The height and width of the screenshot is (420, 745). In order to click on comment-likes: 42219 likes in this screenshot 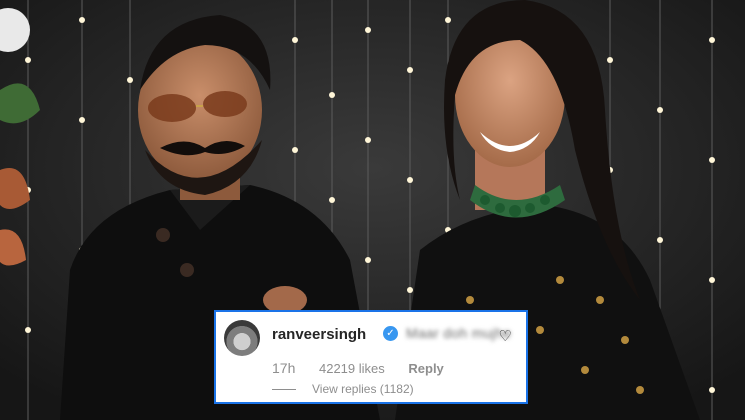, I will do `click(352, 368)`.